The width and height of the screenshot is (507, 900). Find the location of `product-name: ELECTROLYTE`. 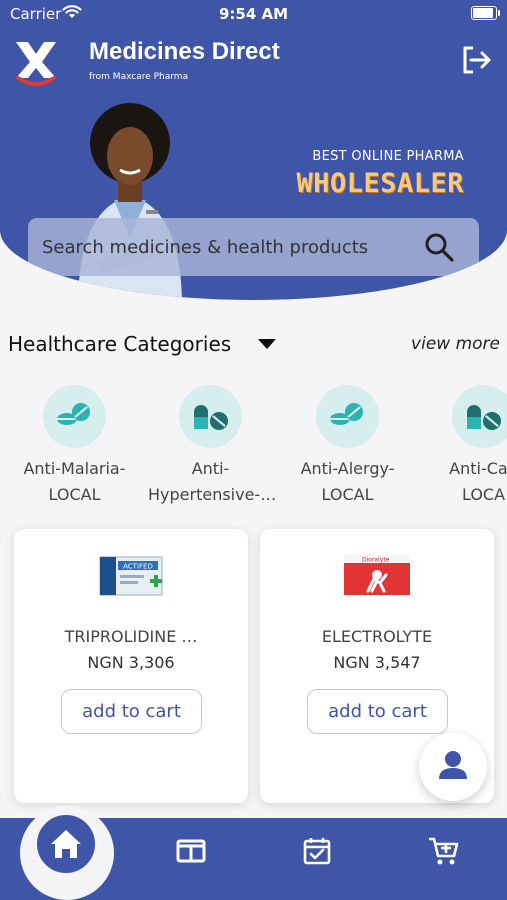

product-name: ELECTROLYTE is located at coordinates (377, 636).